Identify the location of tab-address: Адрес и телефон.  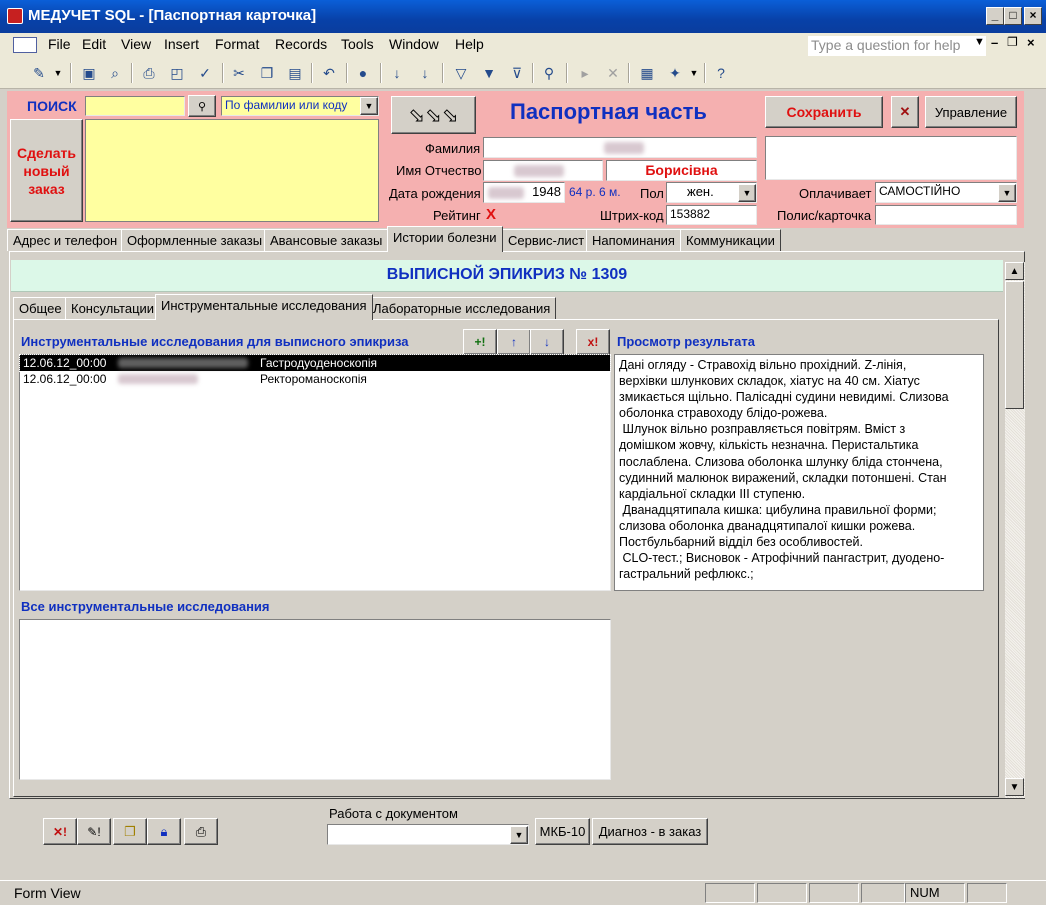
(65, 240).